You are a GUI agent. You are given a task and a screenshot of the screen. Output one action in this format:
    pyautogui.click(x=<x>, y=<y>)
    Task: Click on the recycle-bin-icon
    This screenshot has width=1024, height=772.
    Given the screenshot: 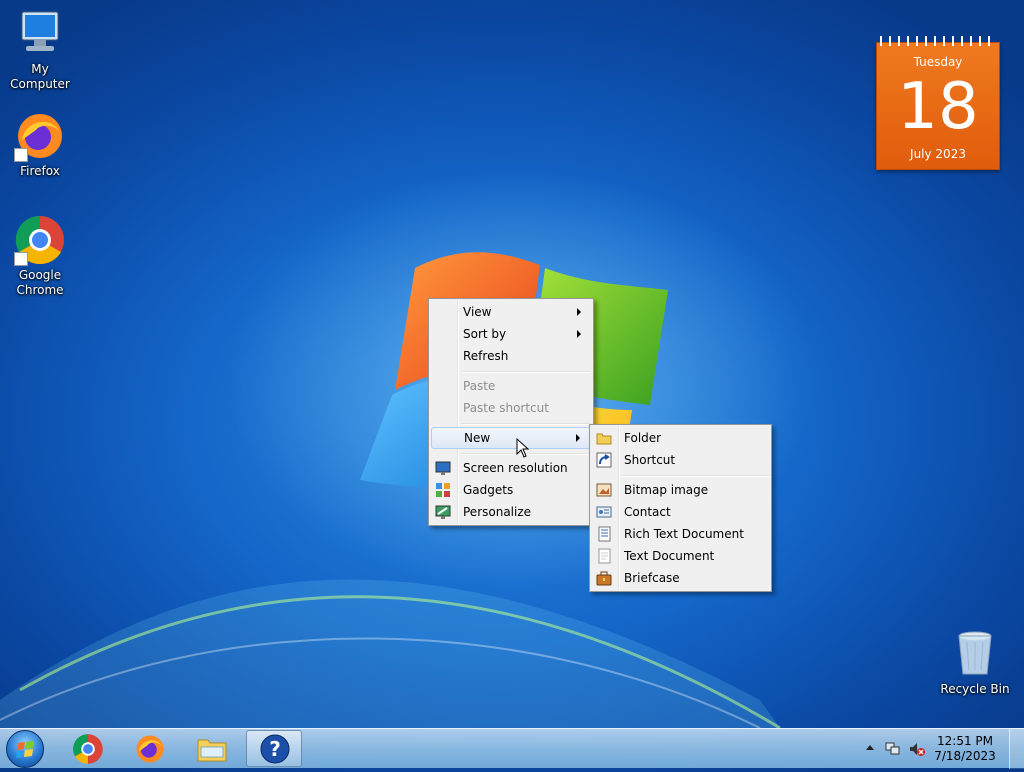 What is the action you would take?
    pyautogui.click(x=975, y=654)
    